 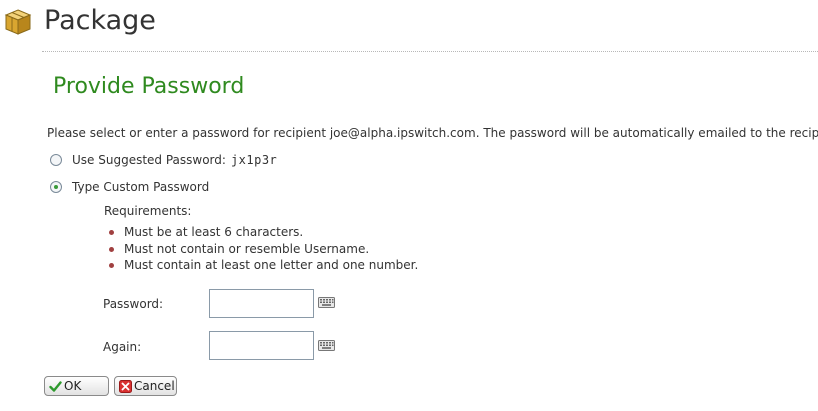 What do you see at coordinates (56, 160) in the screenshot?
I see `suggested-password-radio` at bounding box center [56, 160].